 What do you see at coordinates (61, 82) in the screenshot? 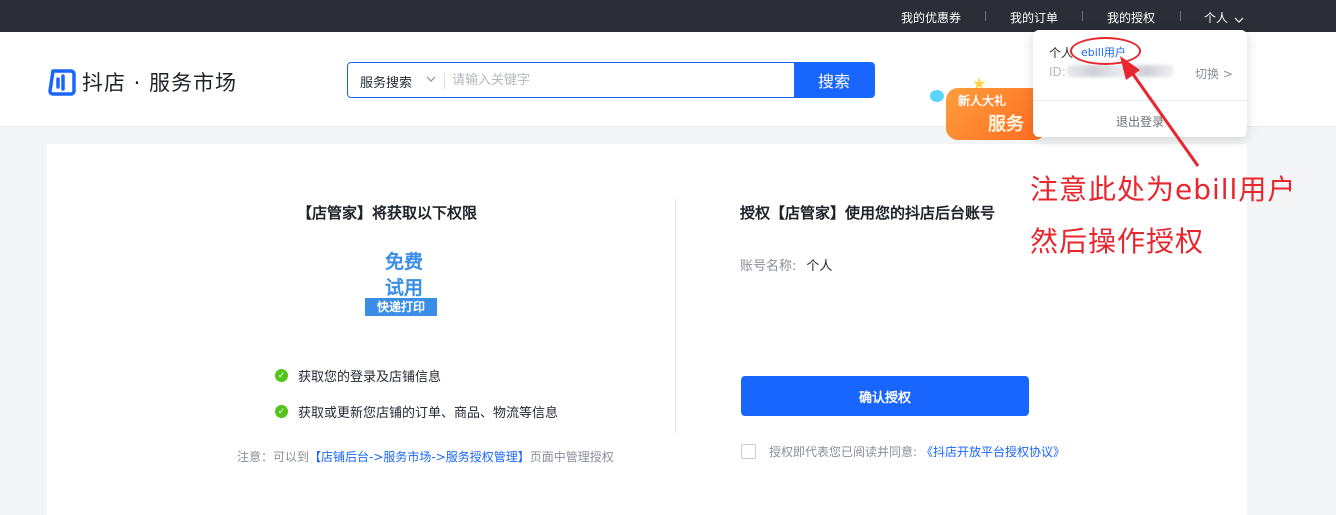
I see `doudian-logo-icon` at bounding box center [61, 82].